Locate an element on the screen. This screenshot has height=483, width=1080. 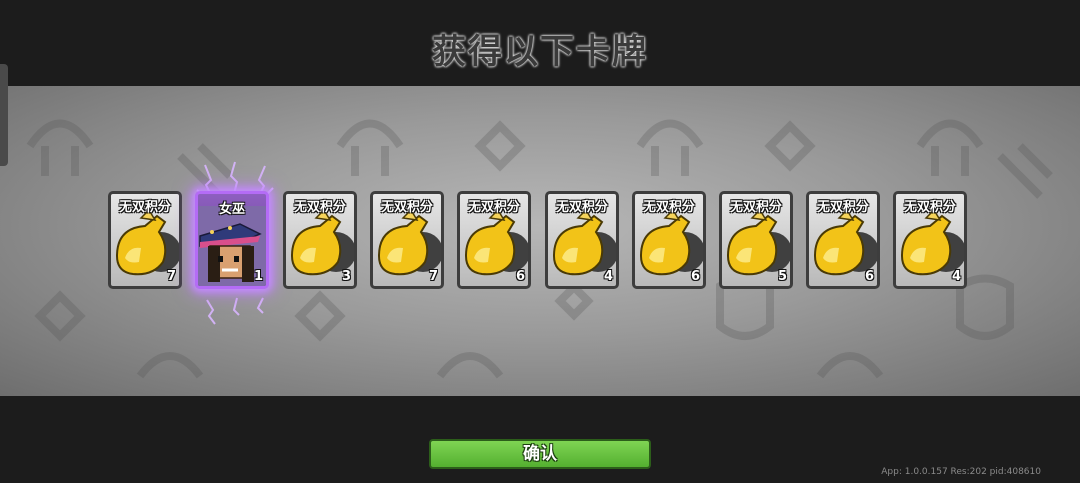
reward-card-witch: 女巫 1 is located at coordinates (232, 240).